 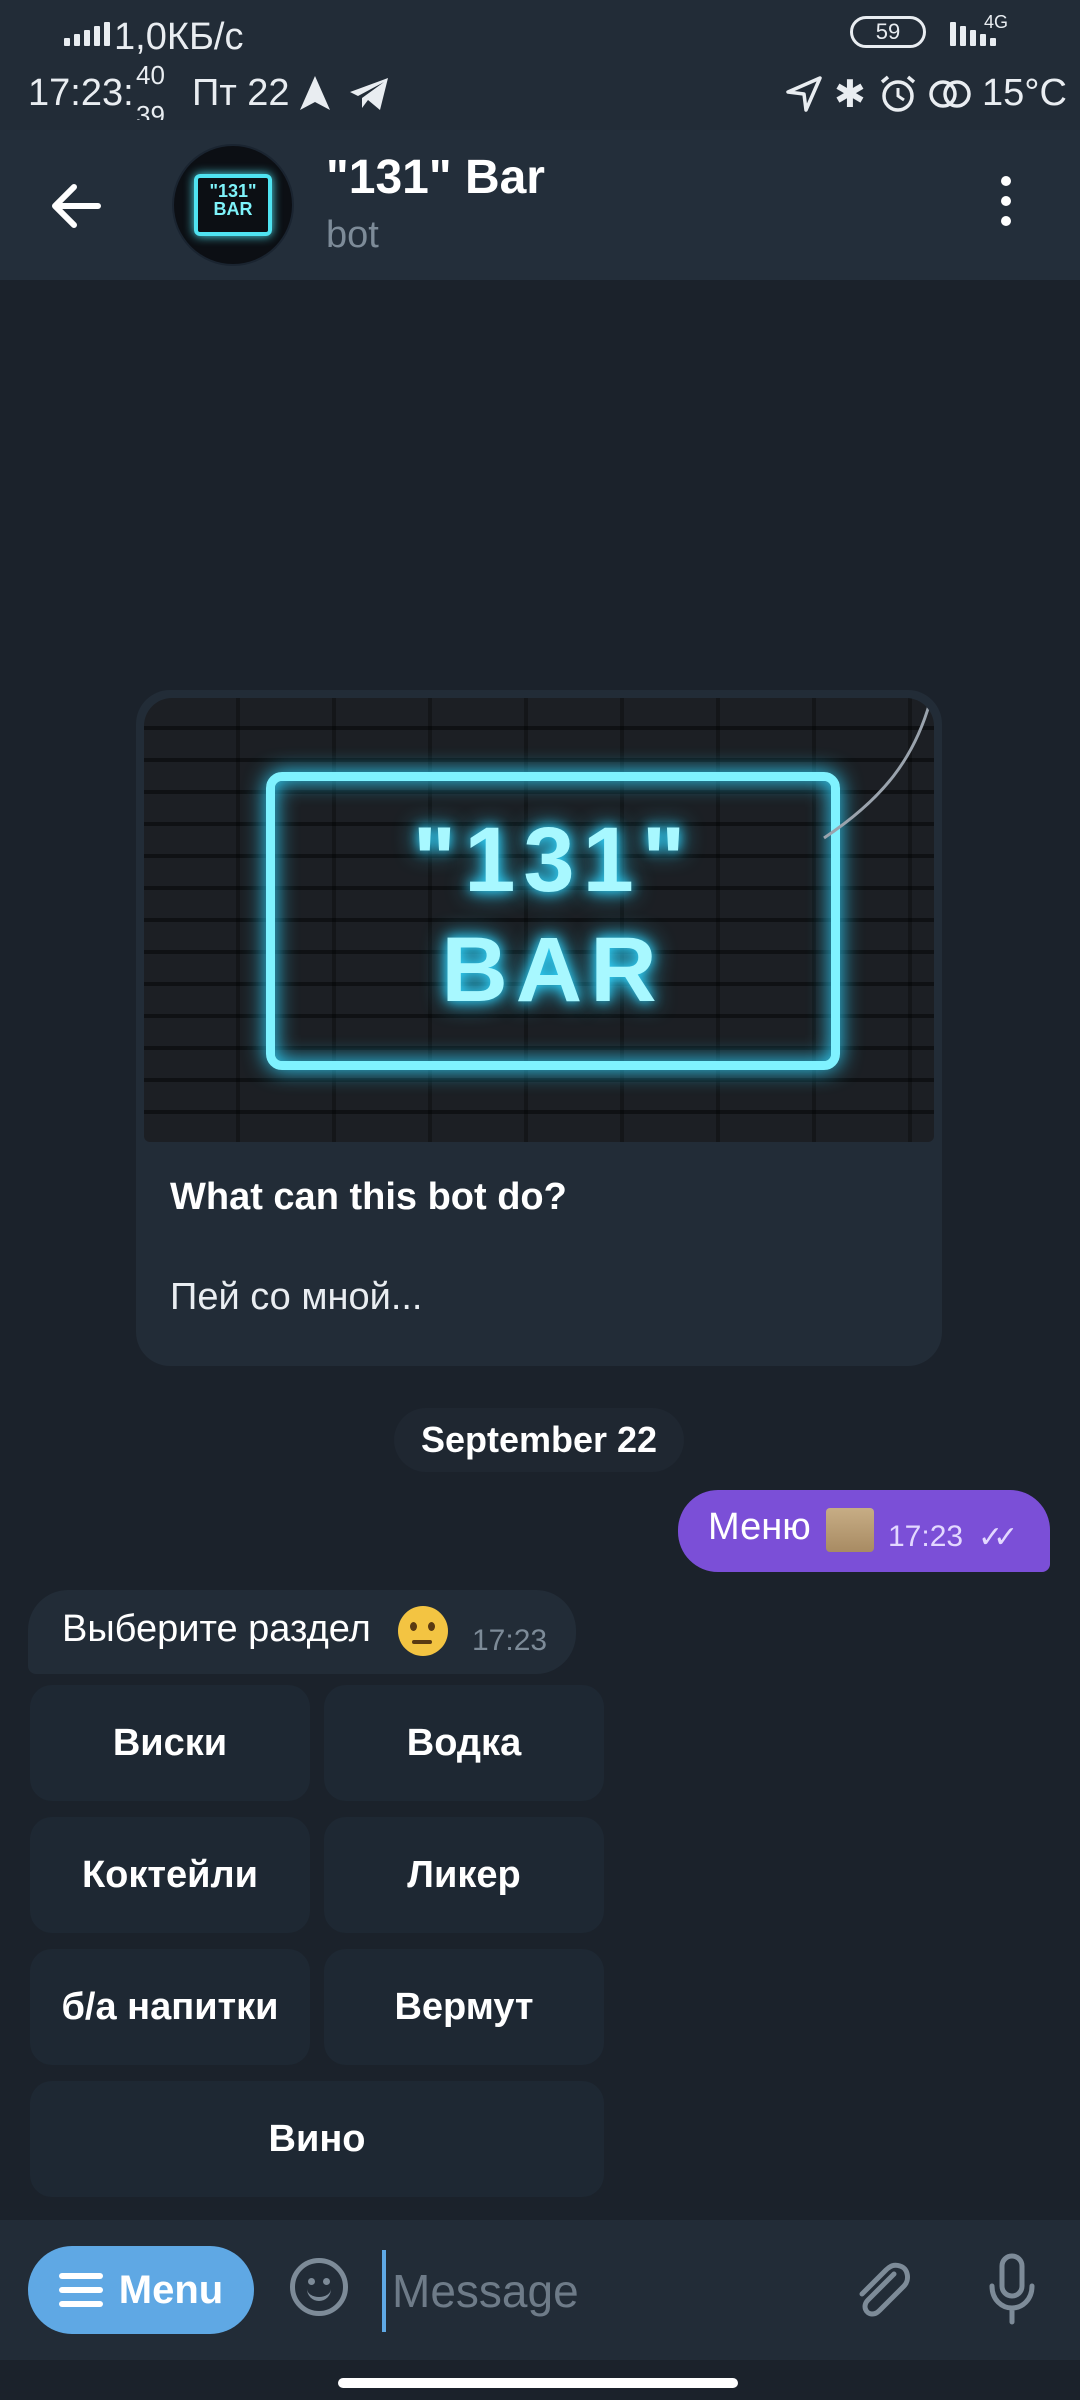 What do you see at coordinates (950, 94) in the screenshot?
I see `hotspot-icon` at bounding box center [950, 94].